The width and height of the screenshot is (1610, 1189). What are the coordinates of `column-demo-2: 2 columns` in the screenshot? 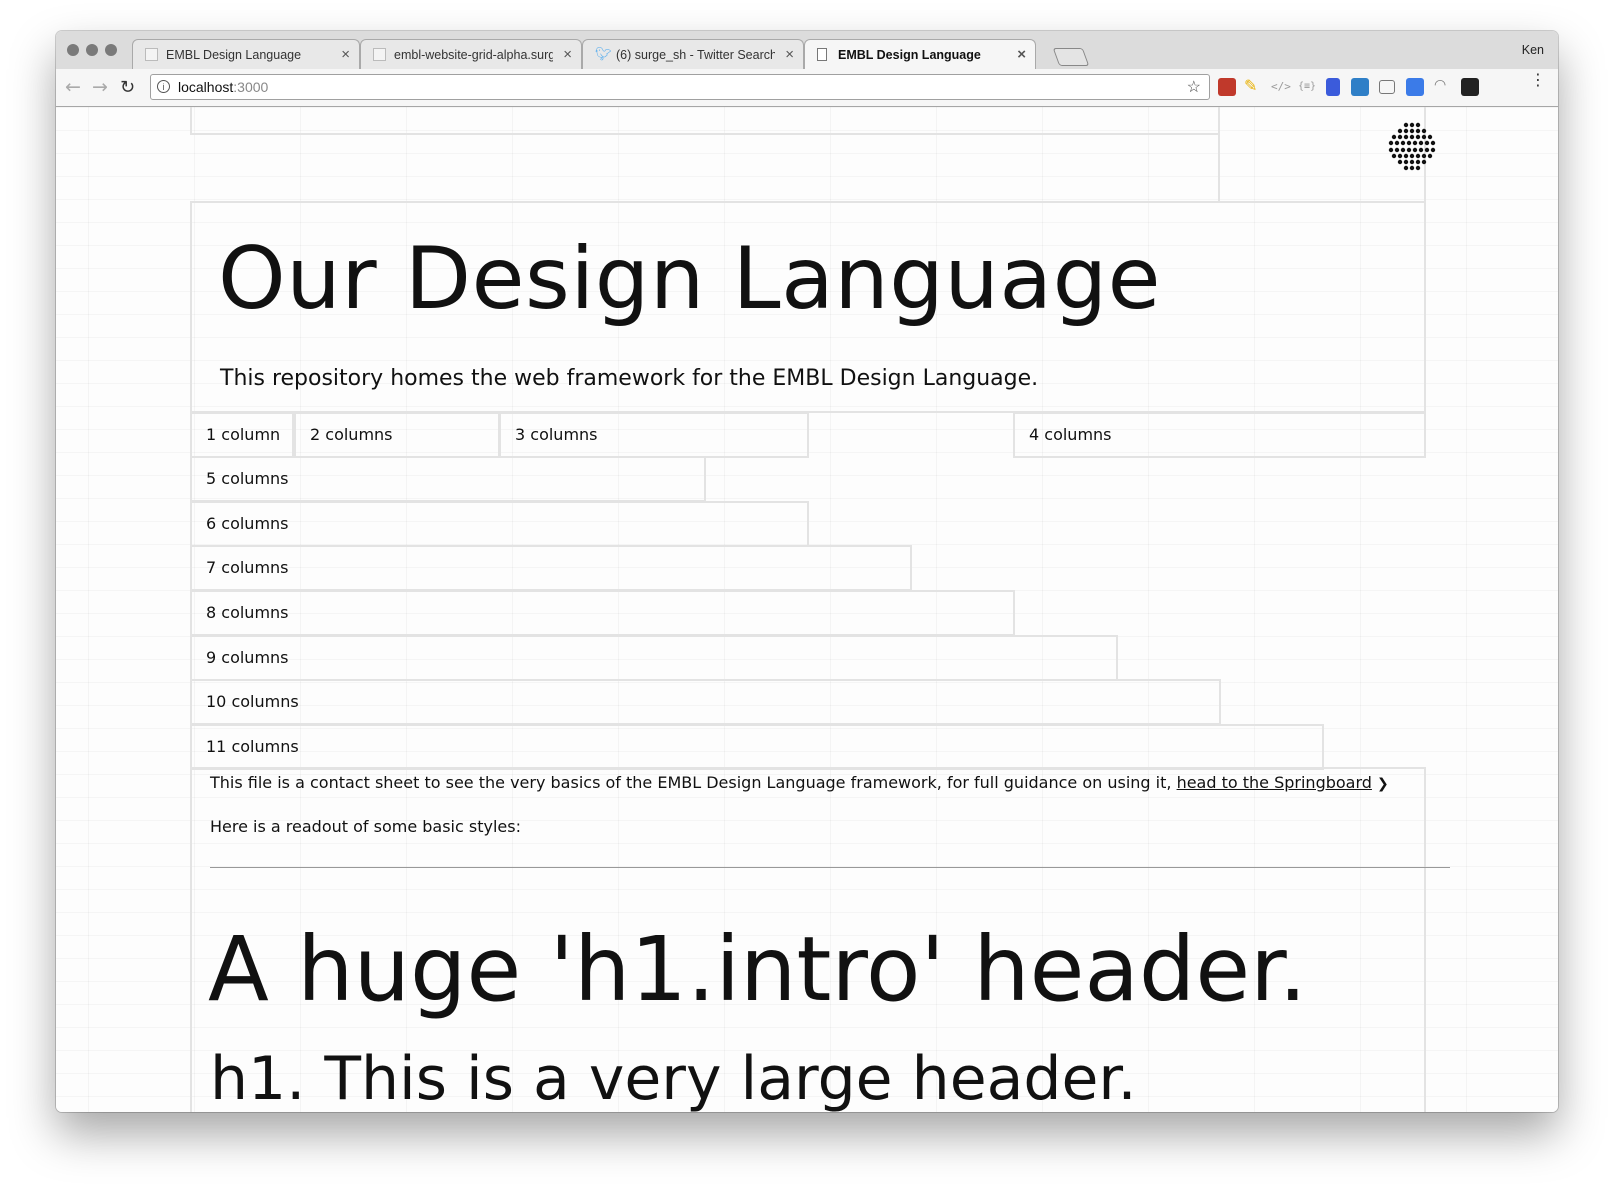 It's located at (397, 435).